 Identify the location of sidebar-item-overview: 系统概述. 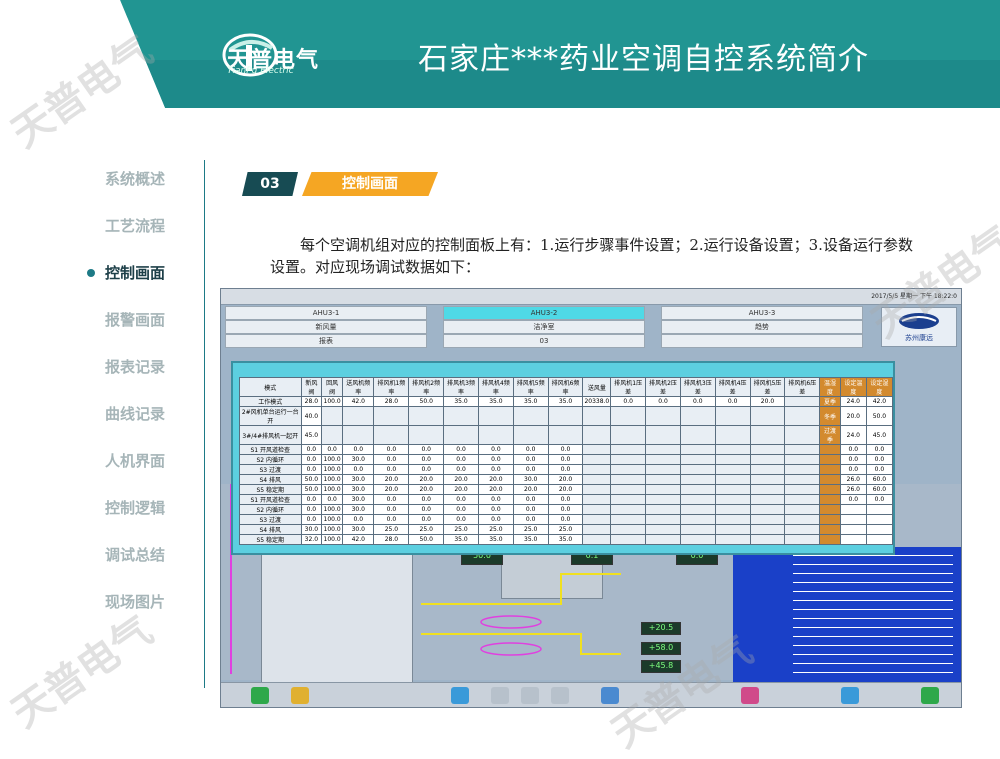
(135, 178).